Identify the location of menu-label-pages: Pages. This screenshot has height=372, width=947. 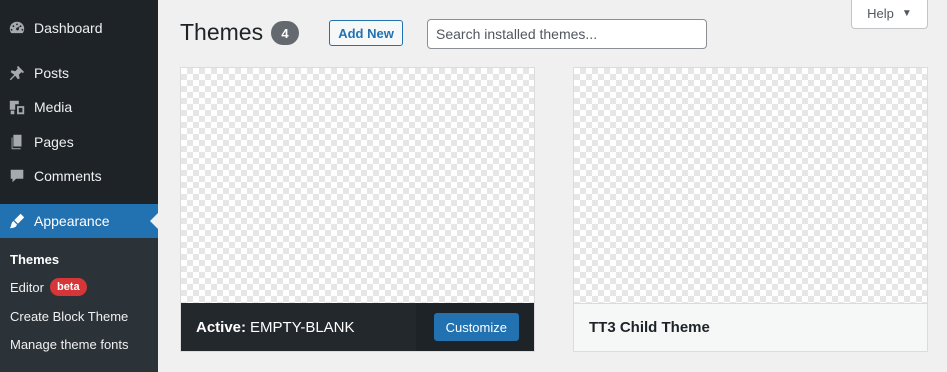
(54, 142).